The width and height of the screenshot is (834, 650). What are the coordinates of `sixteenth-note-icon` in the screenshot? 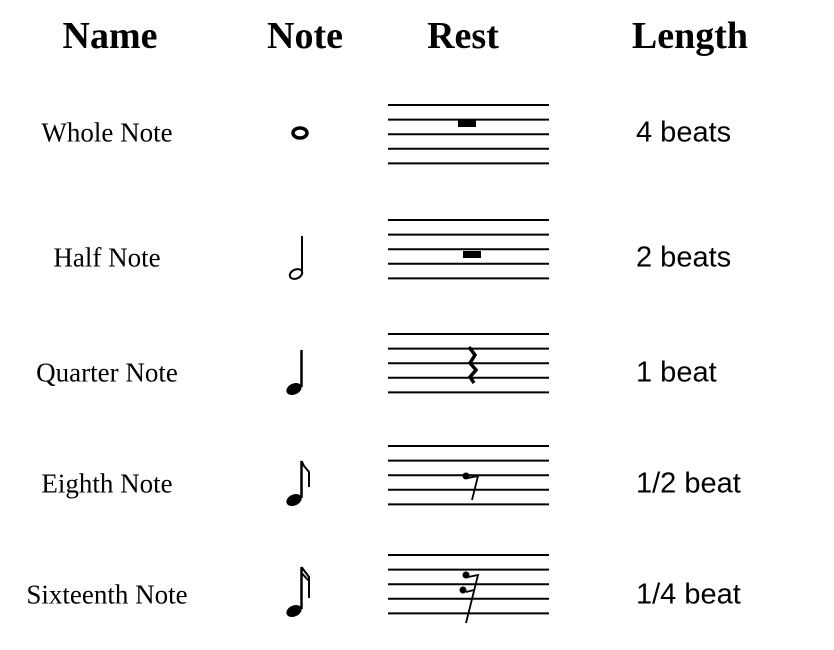 It's located at (298, 592).